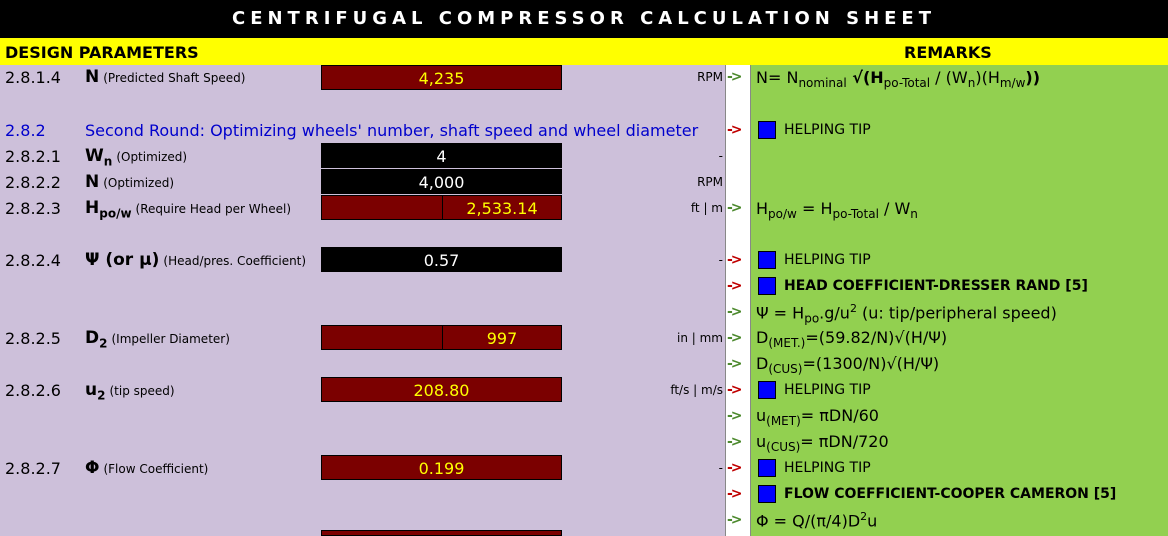 The height and width of the screenshot is (536, 1168). What do you see at coordinates (33, 390) in the screenshot?
I see `row-number: 2.8.2.6` at bounding box center [33, 390].